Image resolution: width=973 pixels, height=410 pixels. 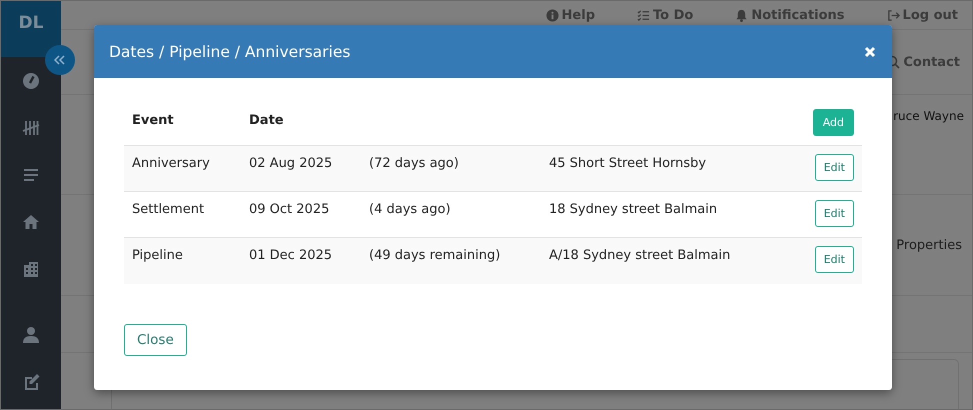 I want to click on relative-time-cell: (72 days ago), so click(x=414, y=163).